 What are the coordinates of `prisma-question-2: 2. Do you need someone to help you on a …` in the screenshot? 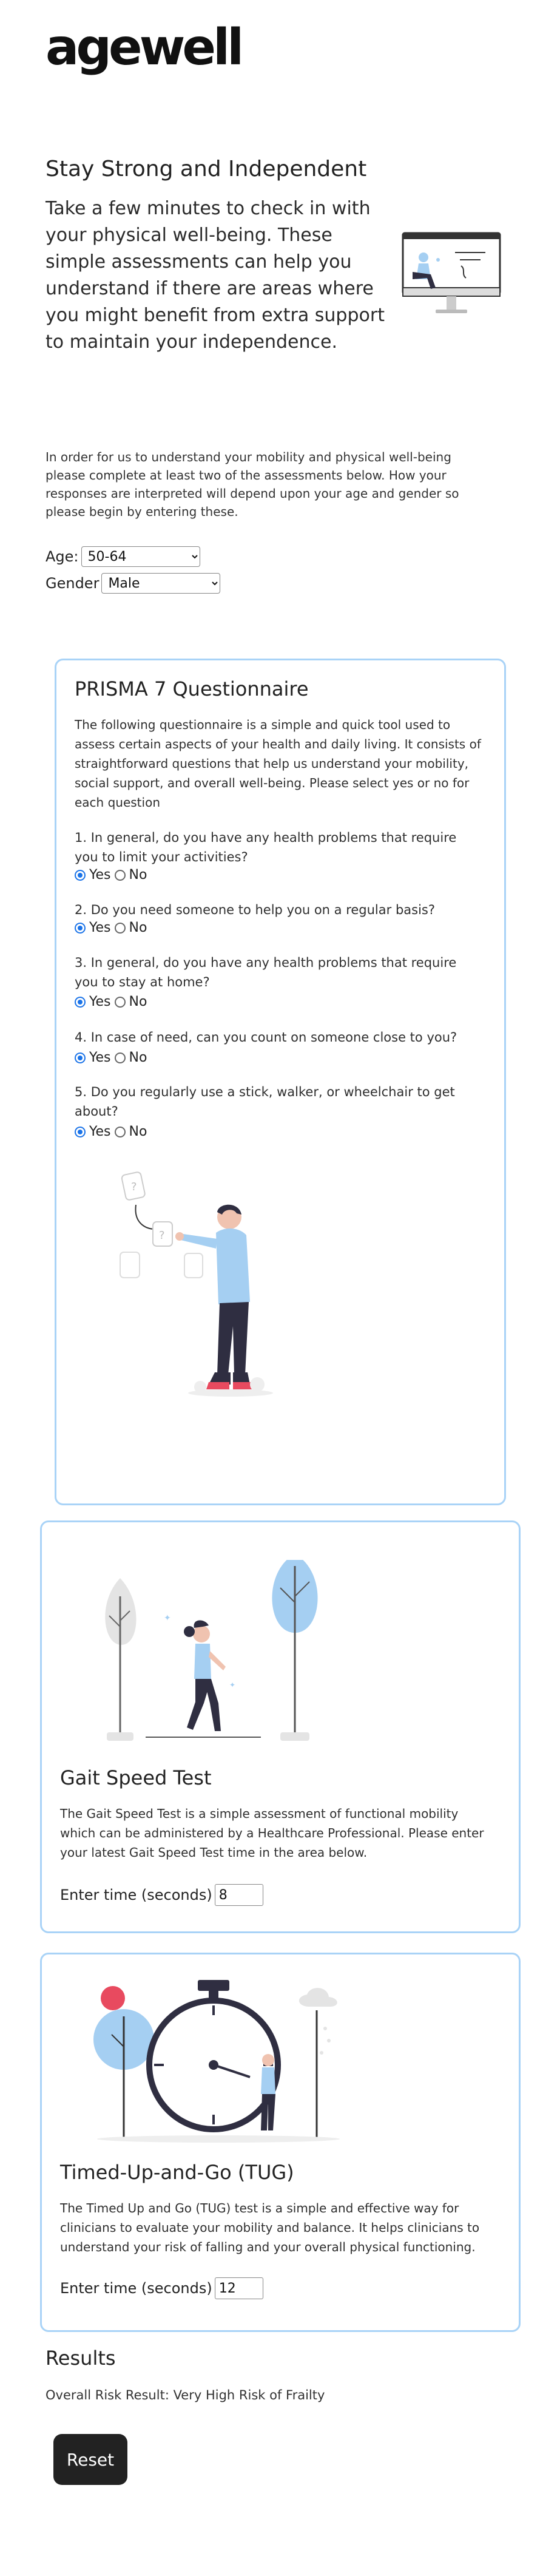 It's located at (255, 910).